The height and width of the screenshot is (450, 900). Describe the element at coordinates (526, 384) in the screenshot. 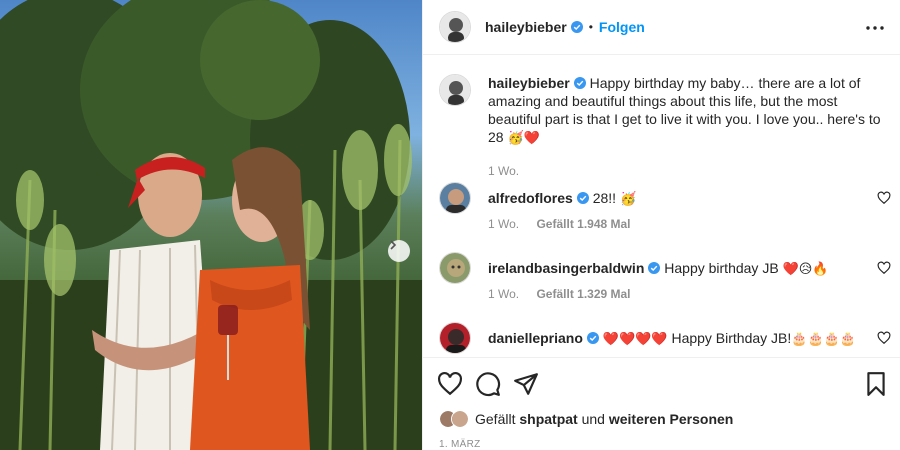

I see `share-icon` at that location.